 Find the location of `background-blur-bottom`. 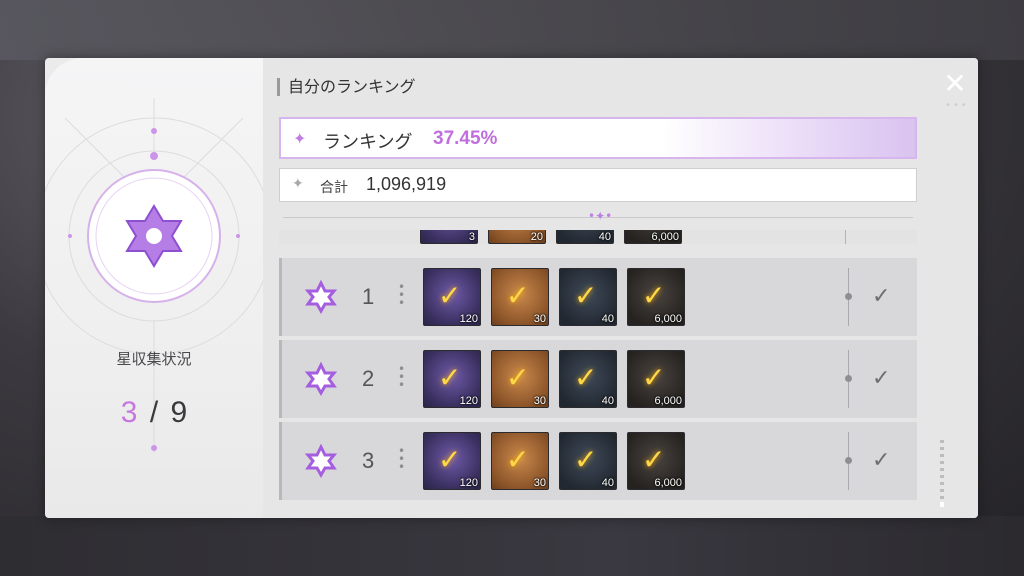

background-blur-bottom is located at coordinates (512, 546).